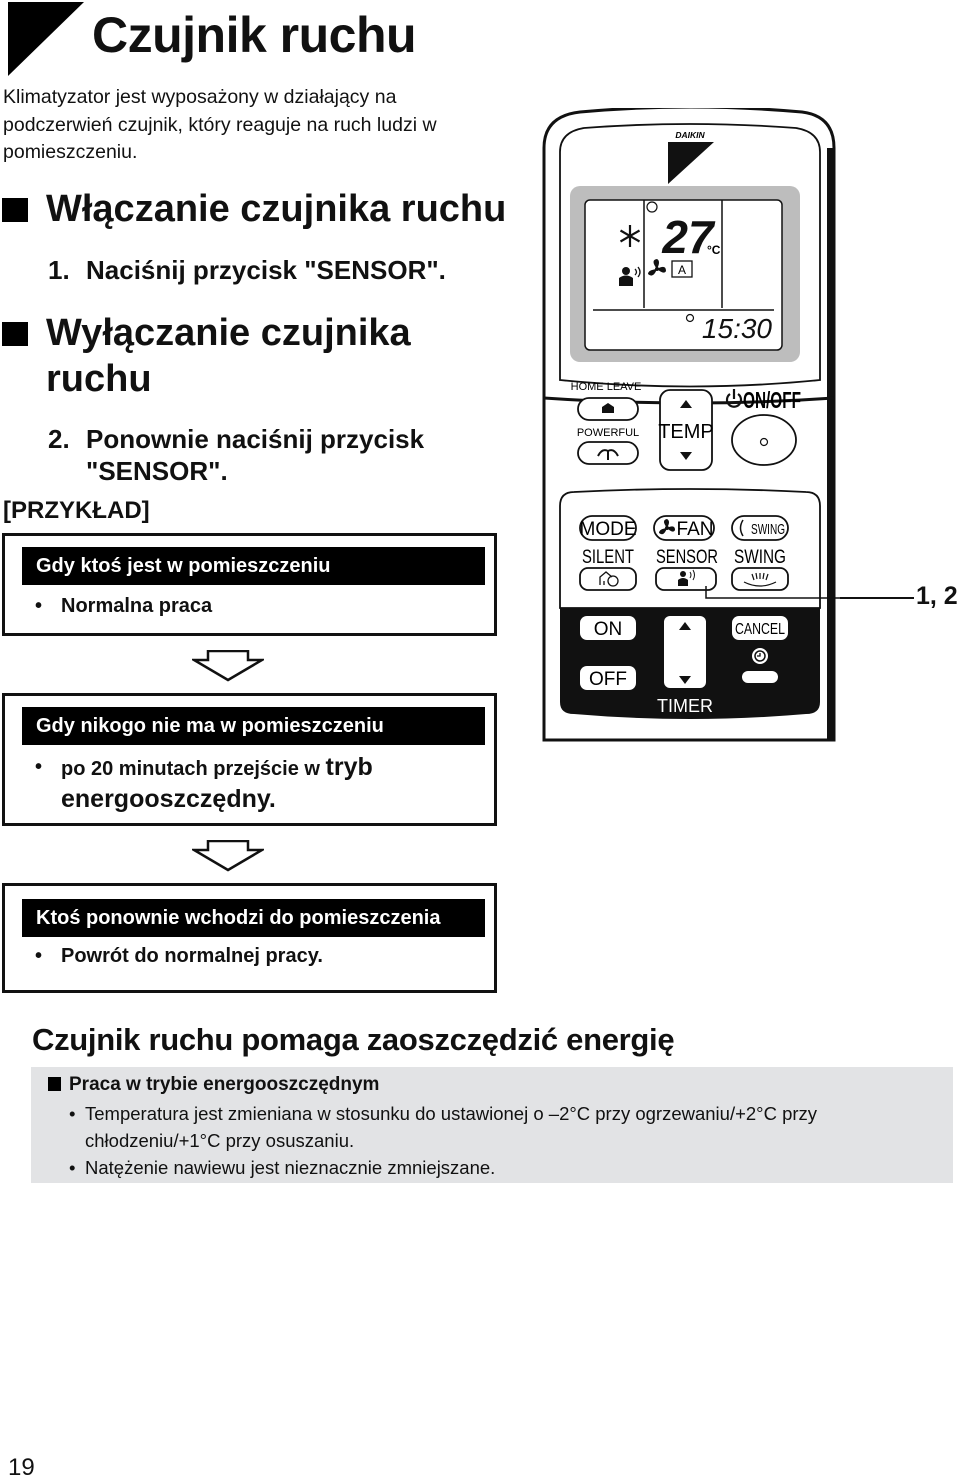 The width and height of the screenshot is (960, 1482). I want to click on temp-label: TEMP, so click(686, 432).